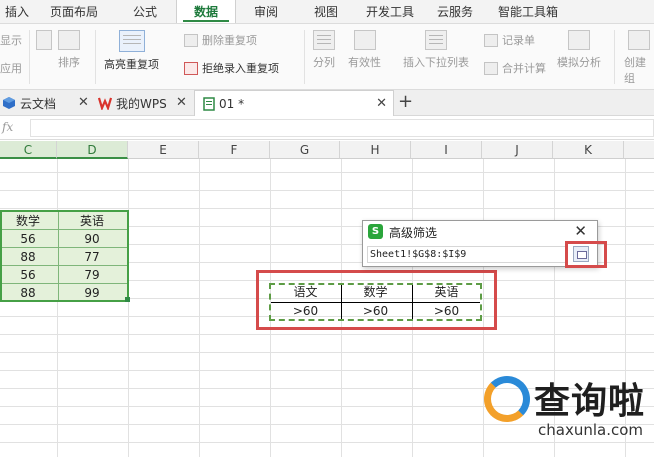 The image size is (654, 457). What do you see at coordinates (375, 292) in the screenshot?
I see `criteria-header-math: 数学` at bounding box center [375, 292].